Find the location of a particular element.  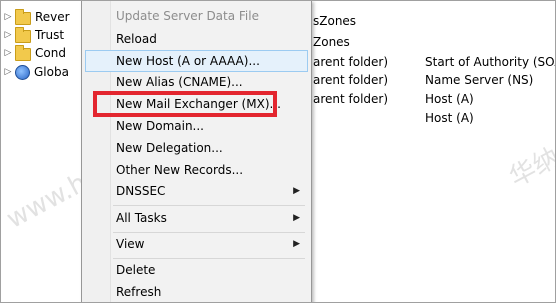

menu-item-reload: Reload is located at coordinates (196, 39).